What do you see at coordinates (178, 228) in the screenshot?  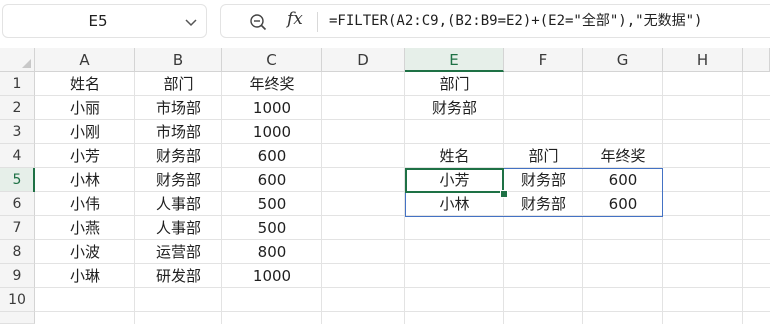 I see `cell-b7: 人事部` at bounding box center [178, 228].